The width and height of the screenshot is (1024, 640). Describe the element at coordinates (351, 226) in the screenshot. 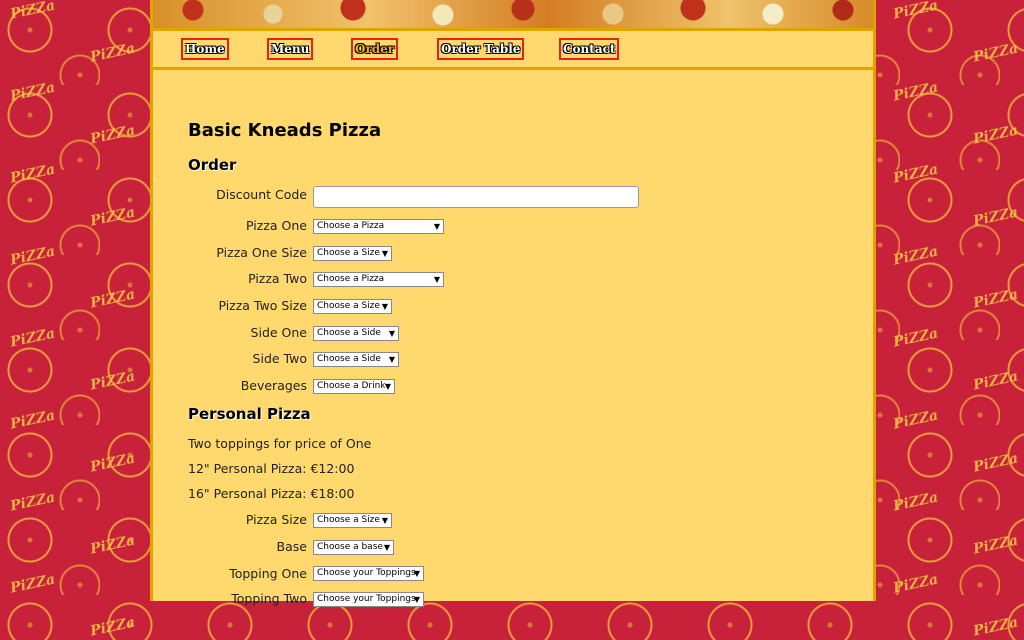

I see `pizza-one-select-value: Choose a Pizza` at that location.